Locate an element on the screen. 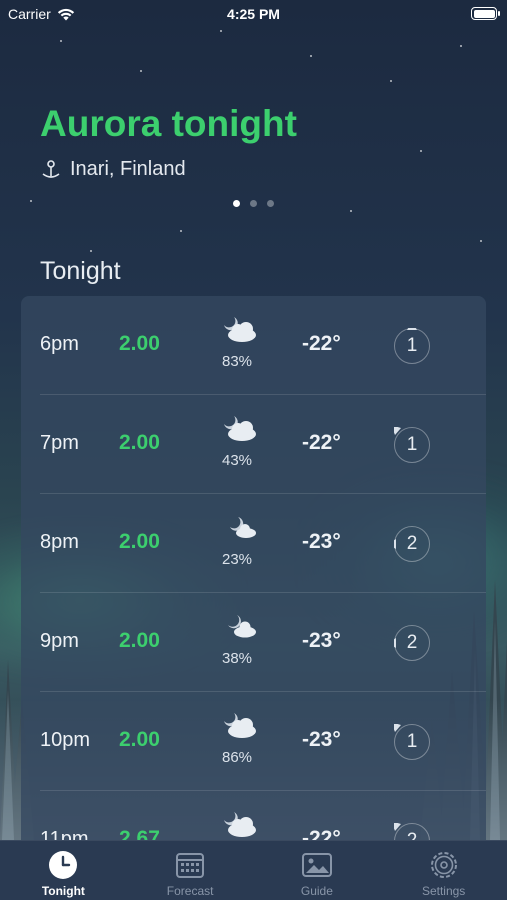 This screenshot has height=900, width=507. cloud-cover: 23% is located at coordinates (237, 559).